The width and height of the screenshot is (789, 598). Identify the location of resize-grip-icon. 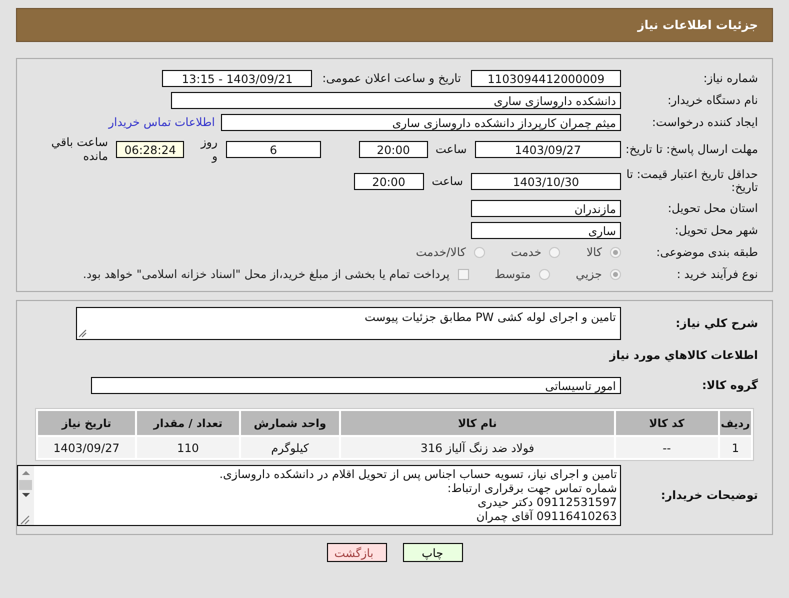
(82, 333).